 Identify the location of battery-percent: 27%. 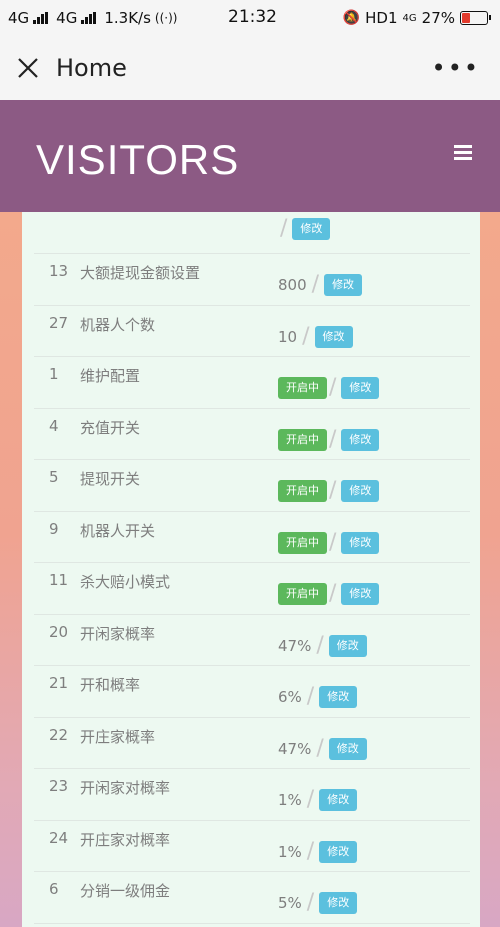
(438, 18).